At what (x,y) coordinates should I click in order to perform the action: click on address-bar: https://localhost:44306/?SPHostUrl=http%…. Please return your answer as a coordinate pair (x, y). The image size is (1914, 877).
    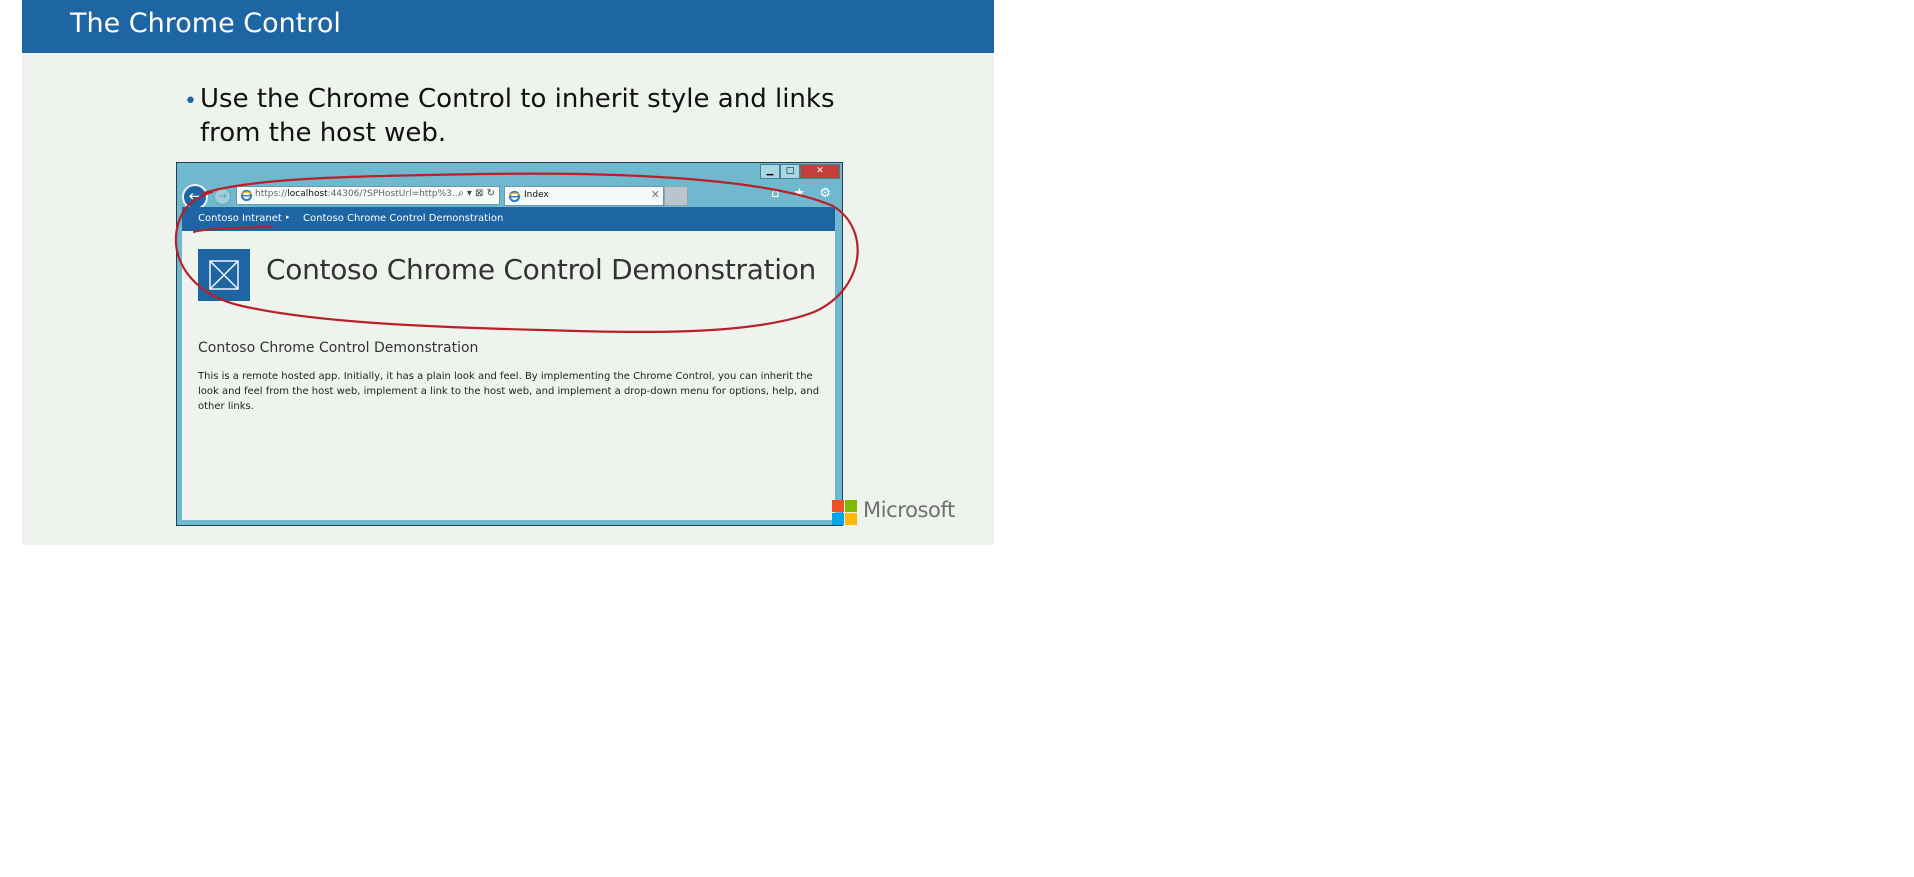
    Looking at the image, I should click on (368, 195).